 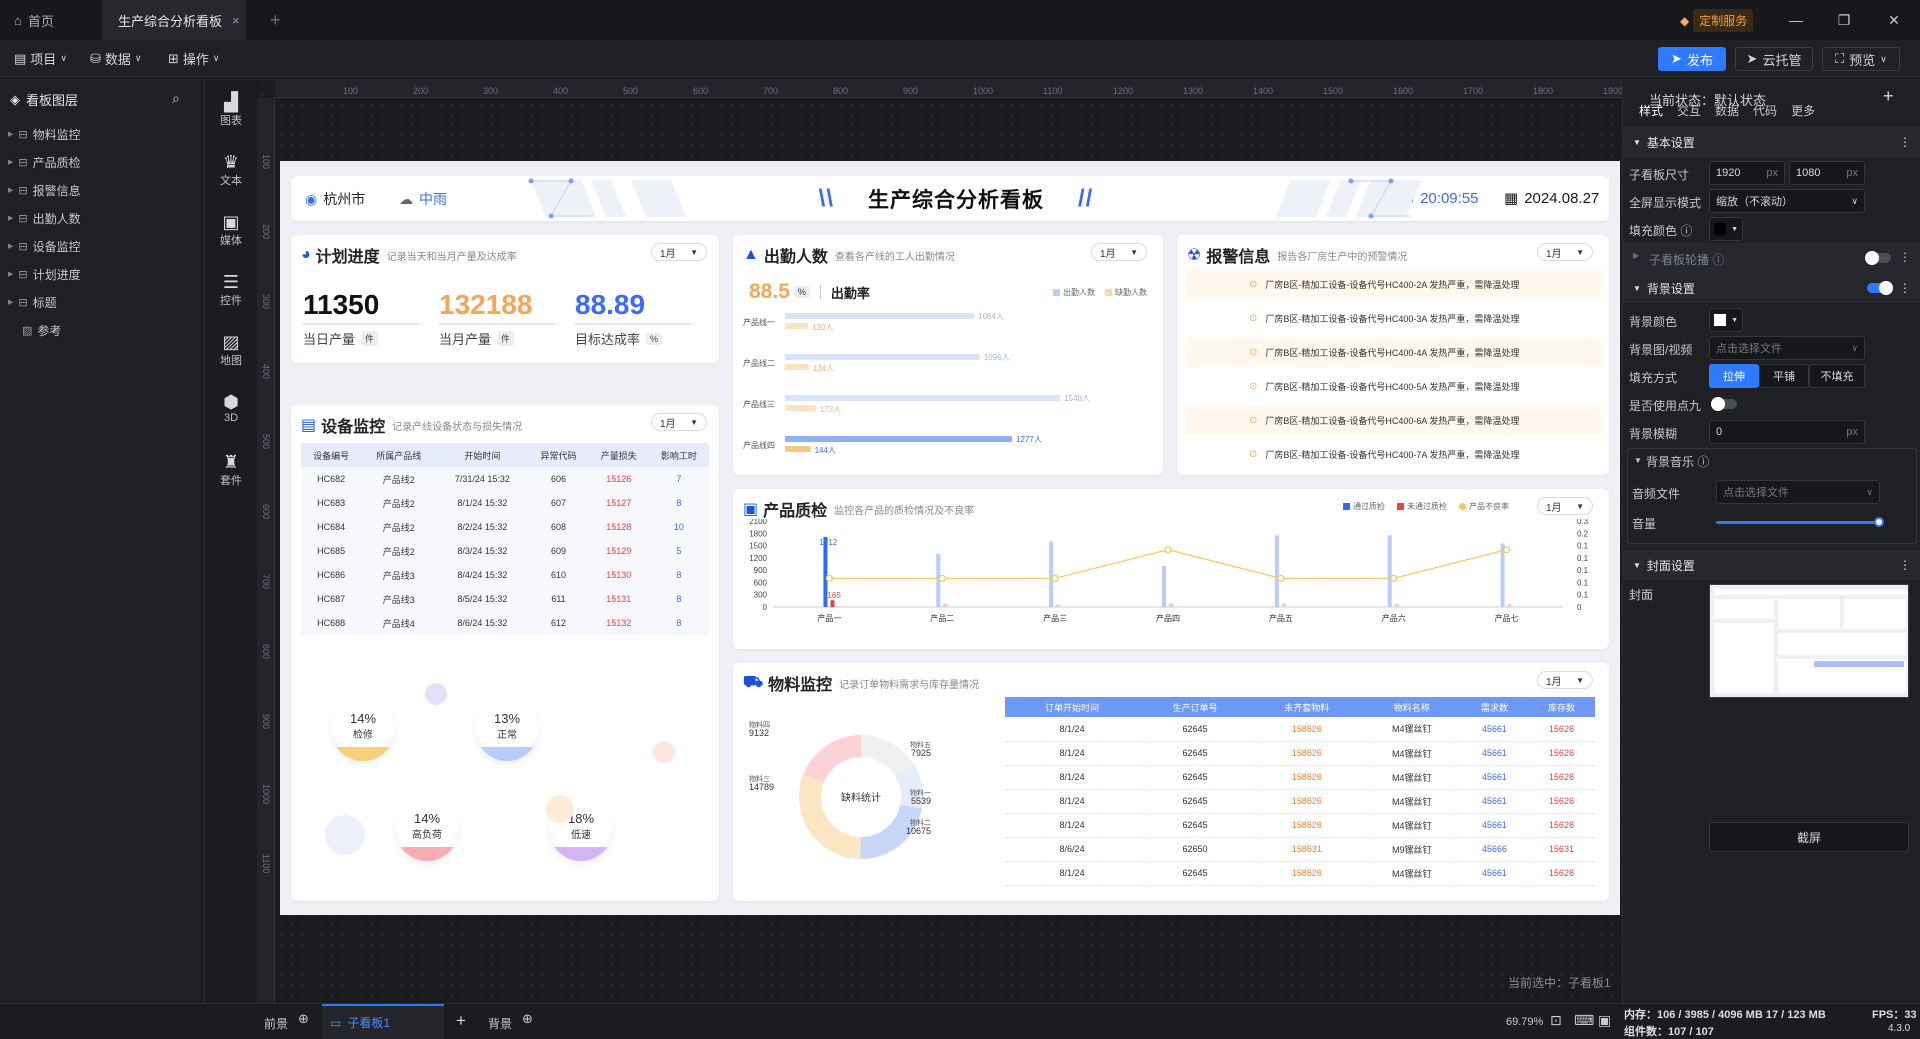 What do you see at coordinates (1727, 116) in the screenshot?
I see `properties-tab: 数据` at bounding box center [1727, 116].